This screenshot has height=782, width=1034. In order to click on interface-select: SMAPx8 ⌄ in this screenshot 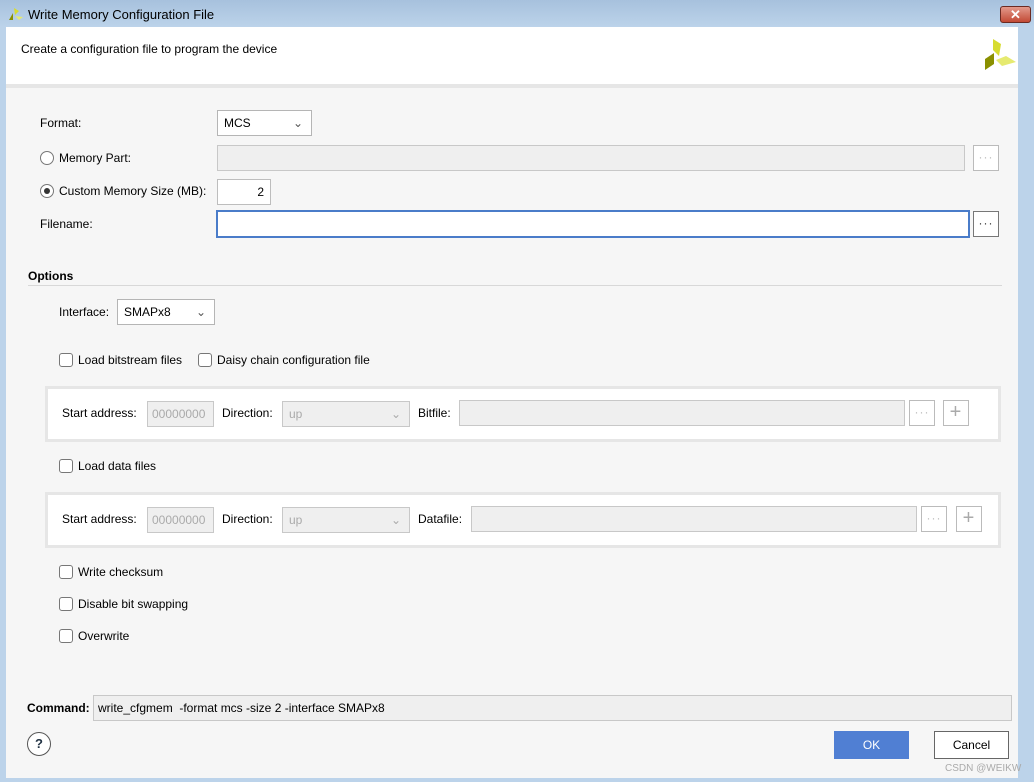, I will do `click(166, 312)`.